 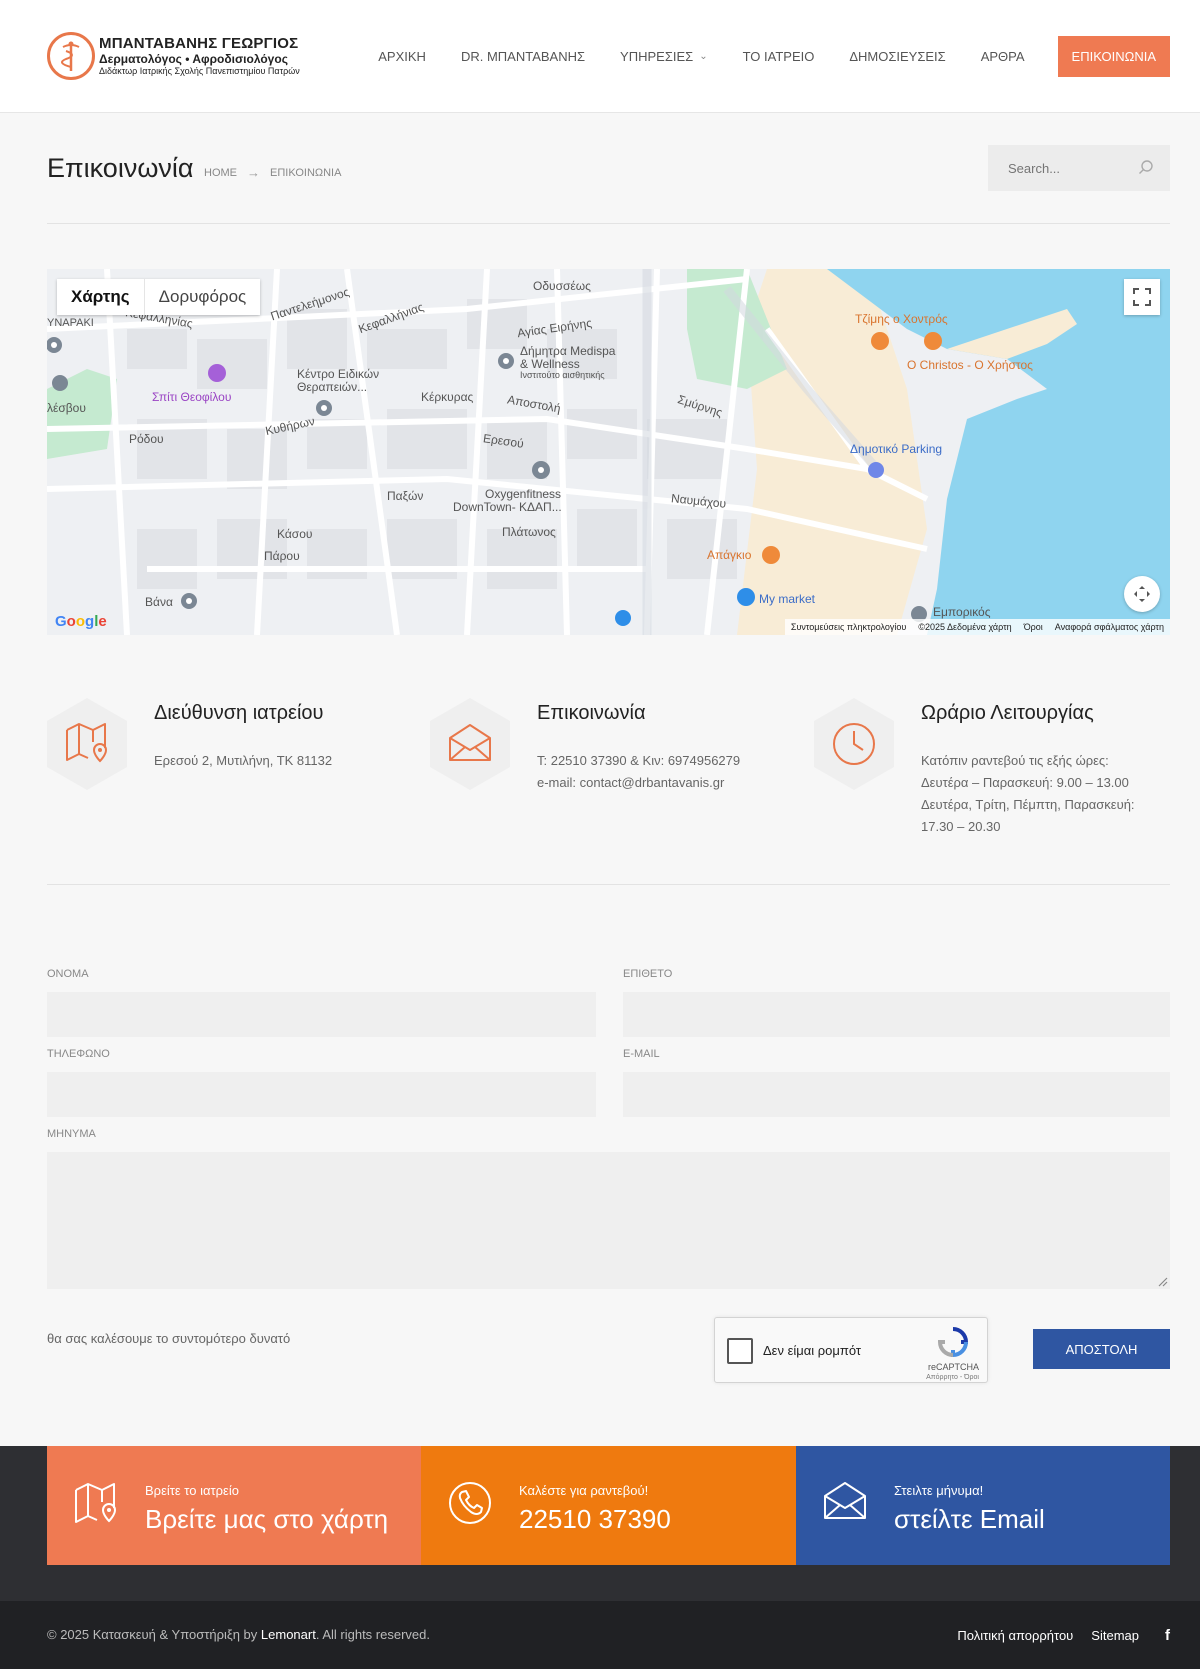 I want to click on fullscreen-icon, so click(x=1142, y=297).